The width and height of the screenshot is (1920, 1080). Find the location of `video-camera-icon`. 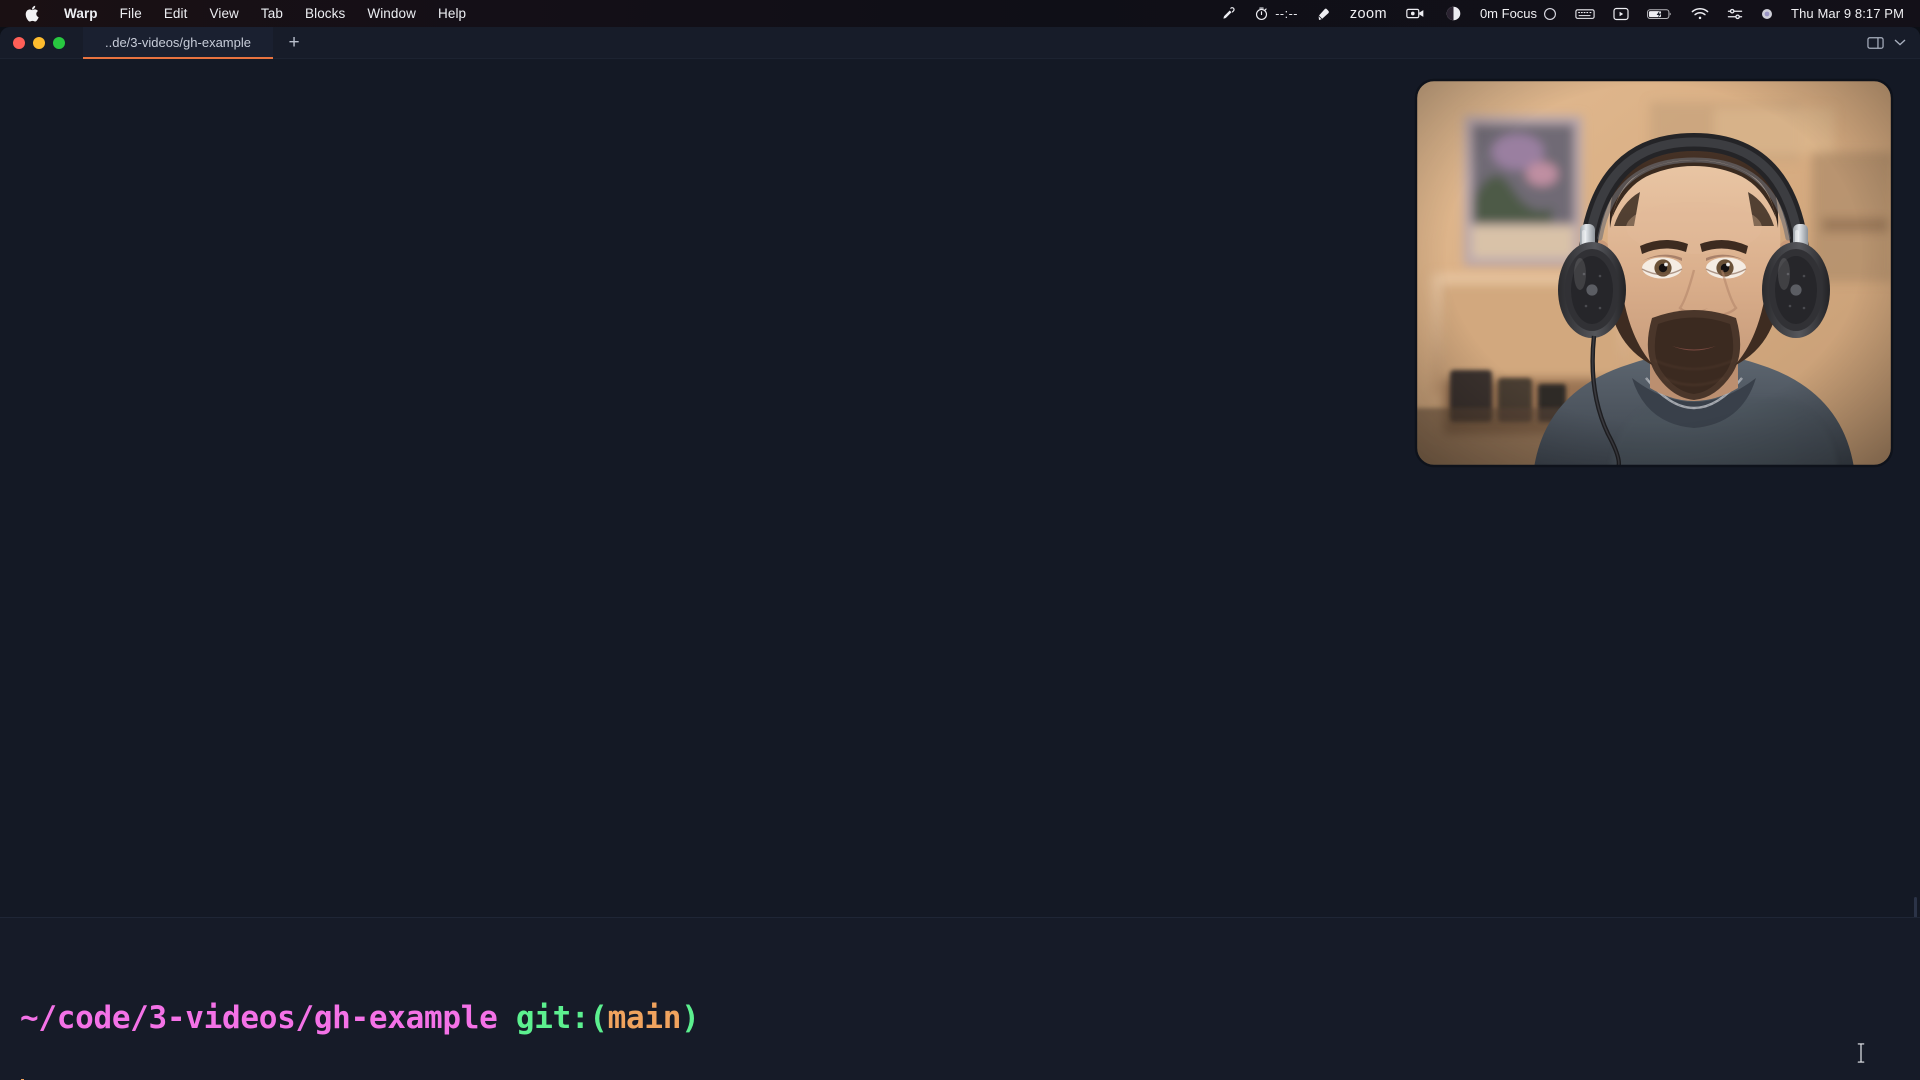

video-camera-icon is located at coordinates (1416, 13).